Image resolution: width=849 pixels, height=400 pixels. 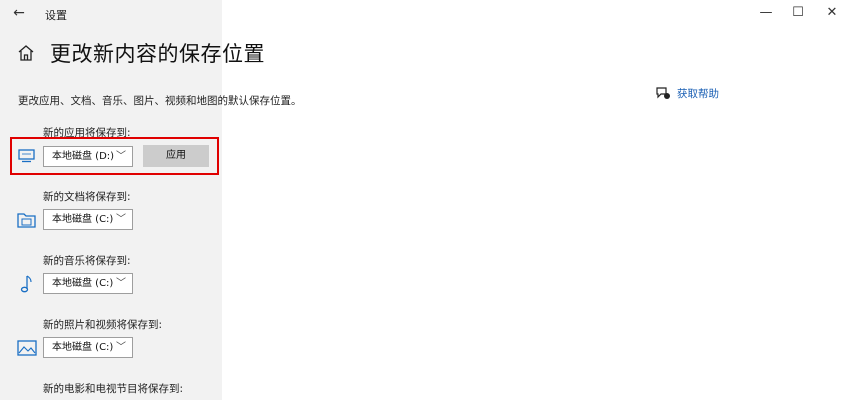 I want to click on help-link-label: 获取帮助, so click(x=698, y=93).